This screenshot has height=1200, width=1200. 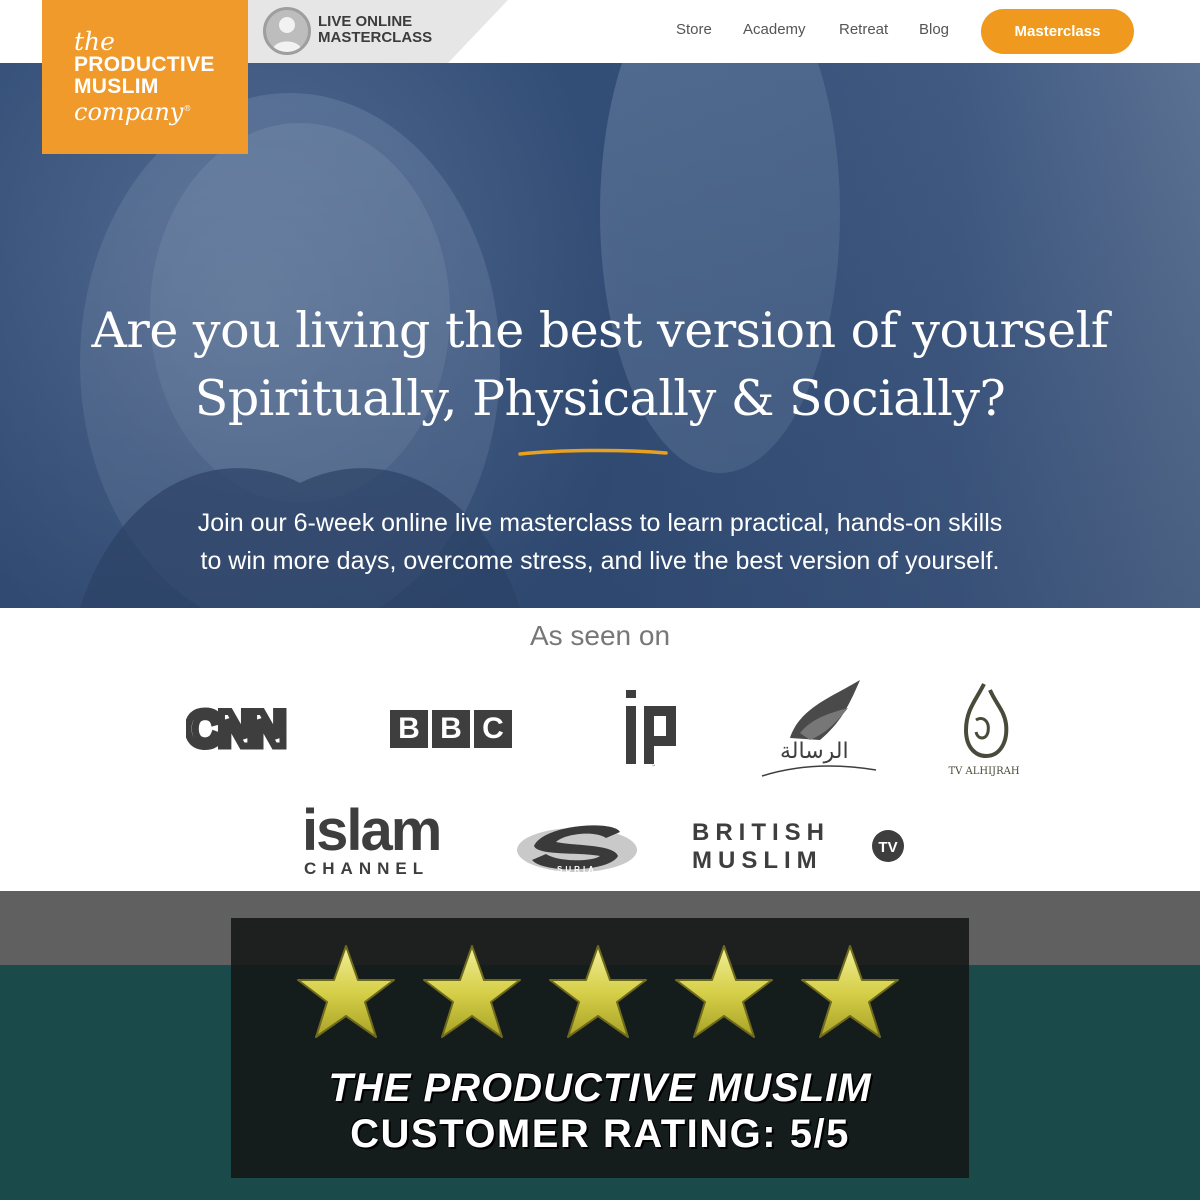 What do you see at coordinates (94, 41) in the screenshot?
I see `logo-line1: the` at bounding box center [94, 41].